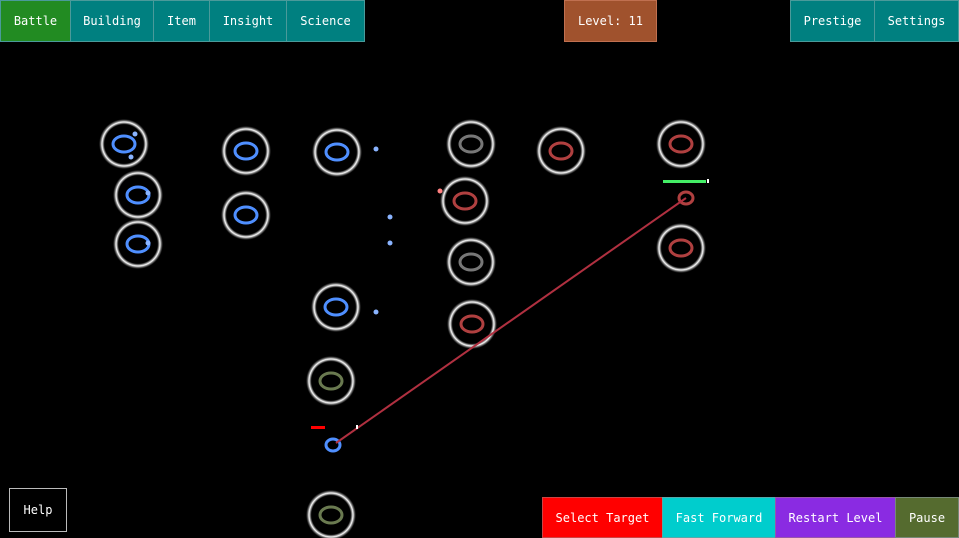  I want to click on tab-battle: Battle, so click(35, 21).